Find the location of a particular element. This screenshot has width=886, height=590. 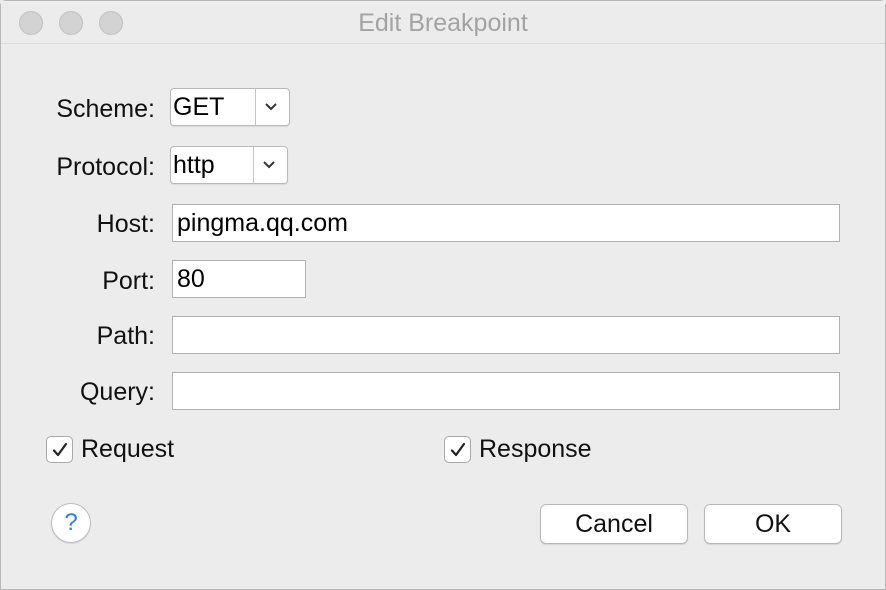

scheme-value: GET is located at coordinates (199, 107).